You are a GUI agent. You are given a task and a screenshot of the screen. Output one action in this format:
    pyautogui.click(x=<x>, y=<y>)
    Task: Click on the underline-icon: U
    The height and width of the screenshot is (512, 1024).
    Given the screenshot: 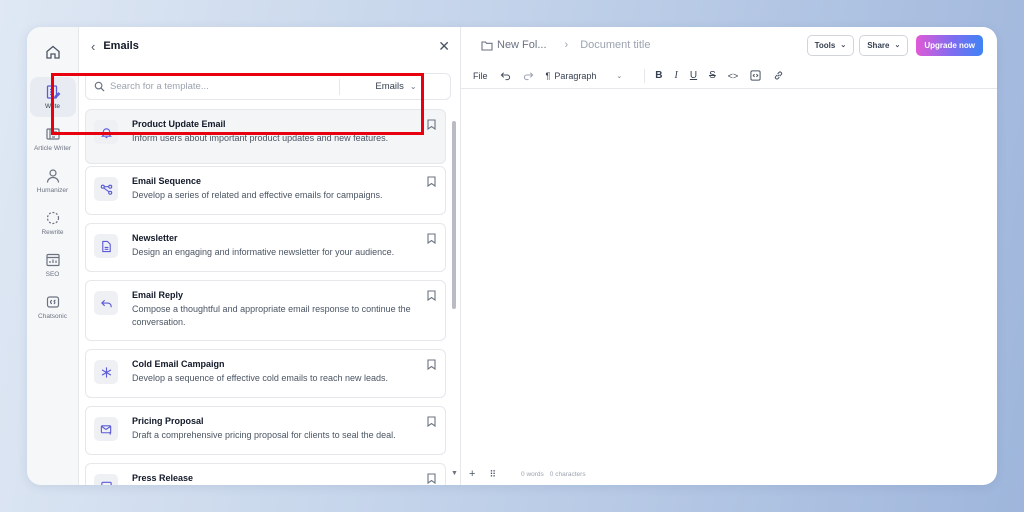 What is the action you would take?
    pyautogui.click(x=693, y=75)
    